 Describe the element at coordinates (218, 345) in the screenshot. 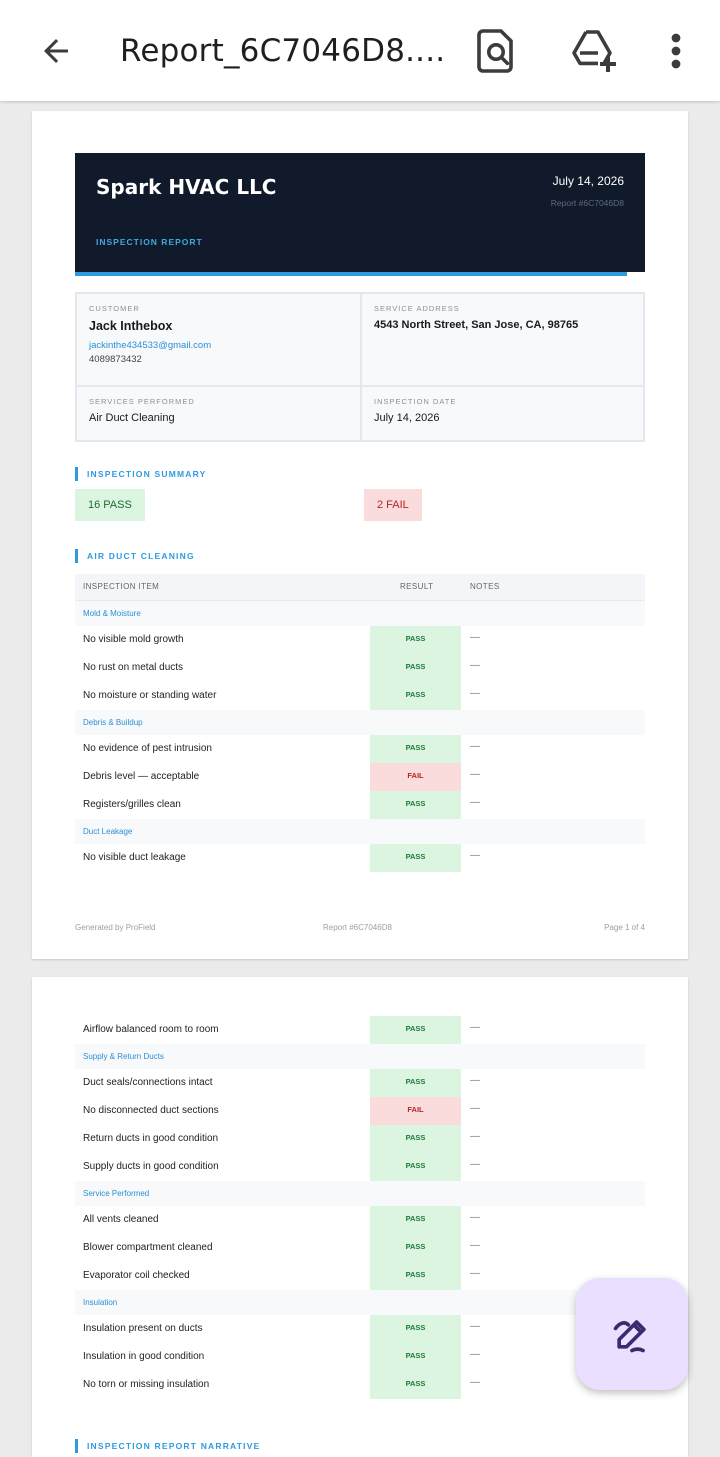

I see `customer-email: jackinthe434533@gmail.com` at that location.